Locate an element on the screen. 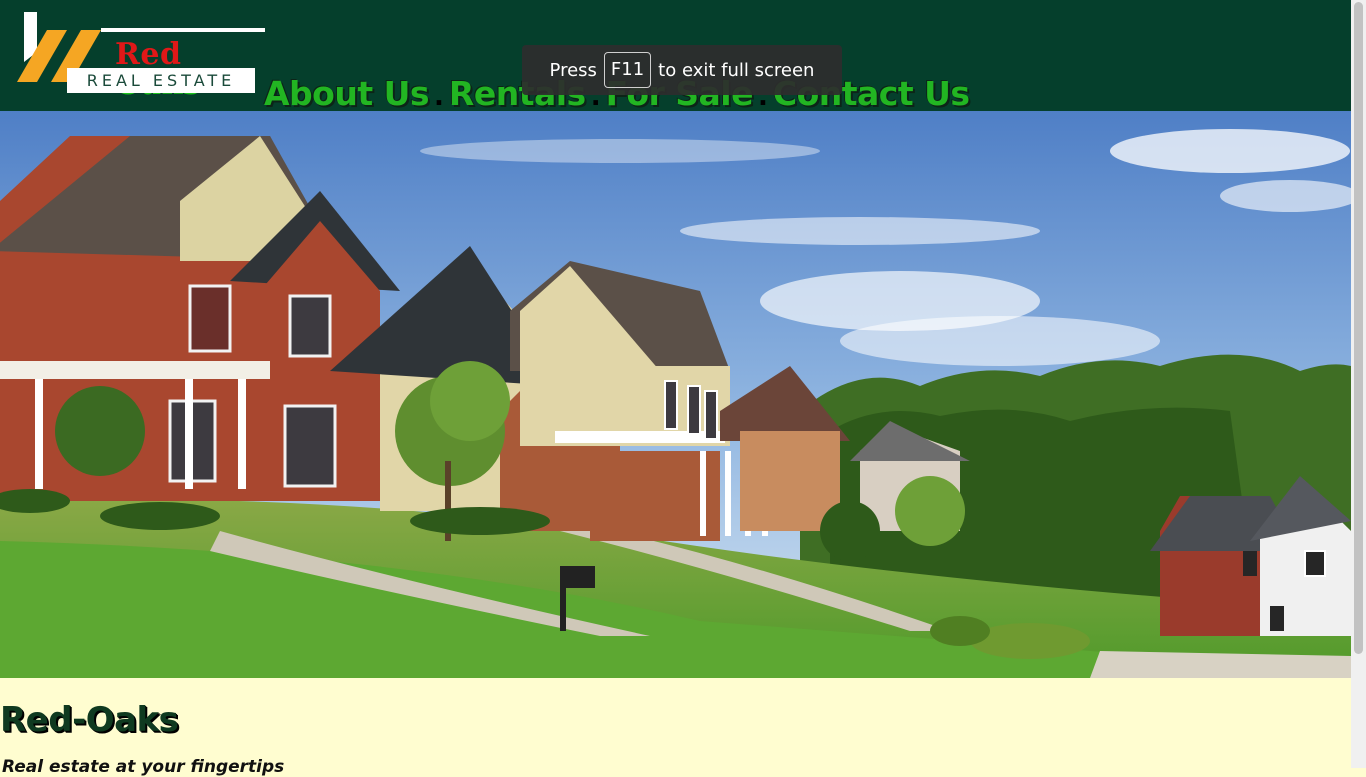 Image resolution: width=1366 pixels, height=777 pixels. nav-about-us: About Us is located at coordinates (347, 93).